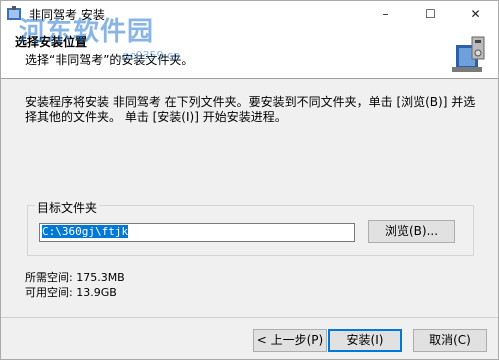 The width and height of the screenshot is (499, 360). Describe the element at coordinates (475, 14) in the screenshot. I see `close-button: ✕` at that location.